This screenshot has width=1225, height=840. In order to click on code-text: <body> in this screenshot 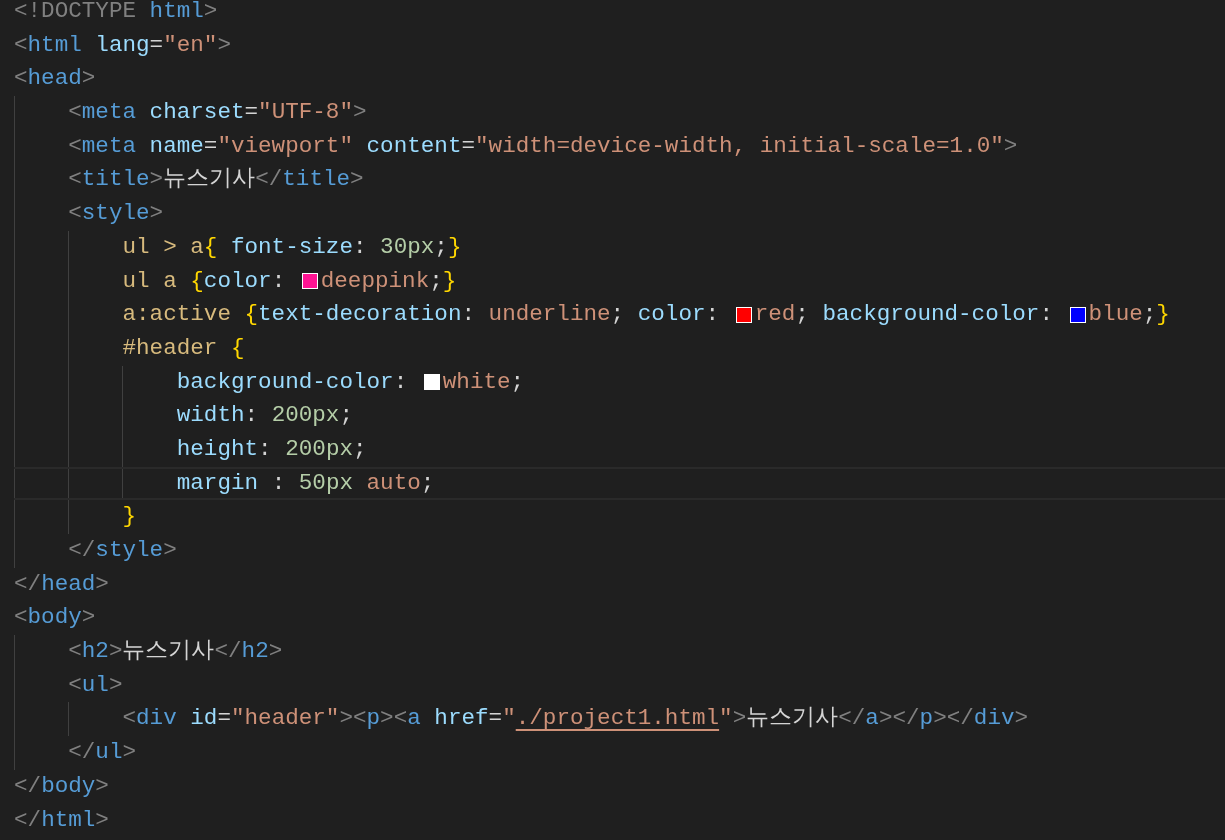, I will do `click(55, 618)`.